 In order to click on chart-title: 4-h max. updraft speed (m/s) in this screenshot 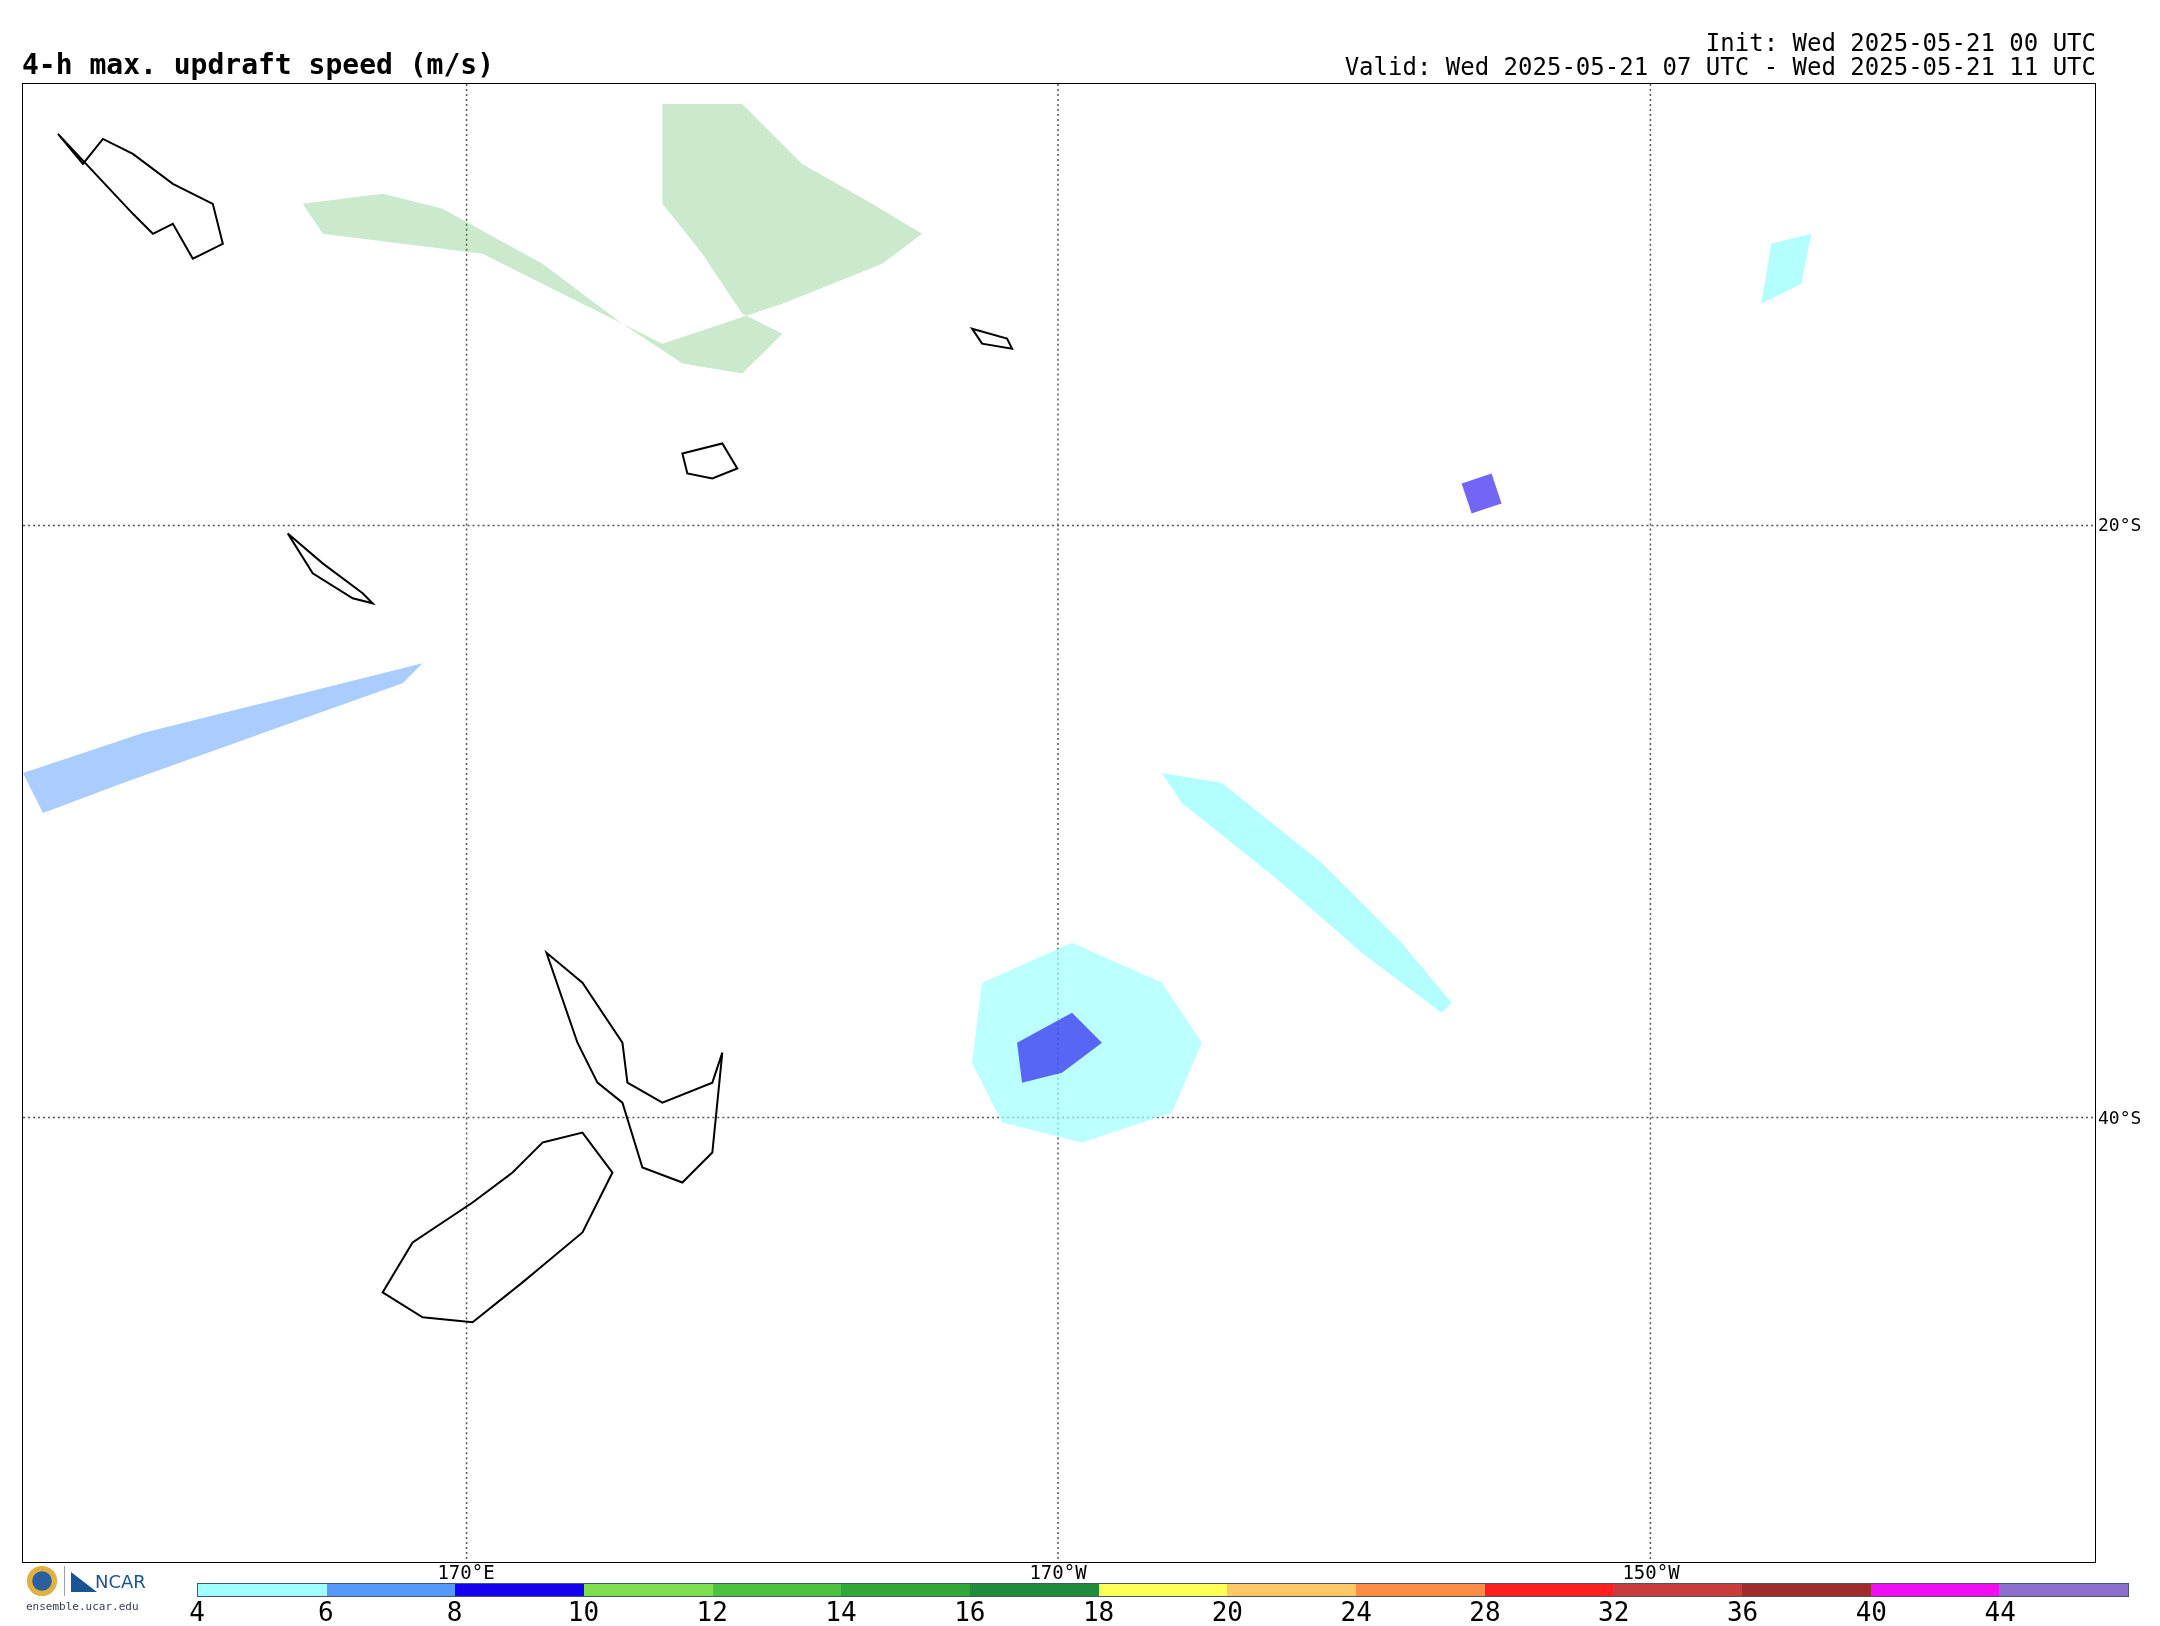, I will do `click(258, 65)`.